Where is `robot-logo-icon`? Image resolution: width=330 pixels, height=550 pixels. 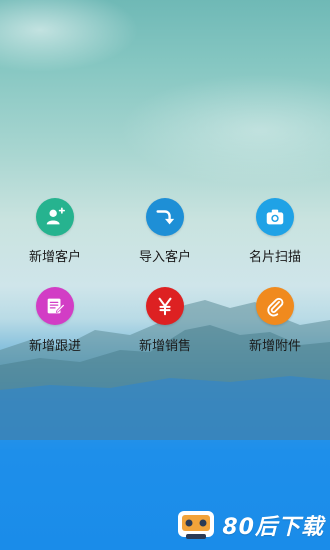
robot-logo-icon is located at coordinates (196, 525).